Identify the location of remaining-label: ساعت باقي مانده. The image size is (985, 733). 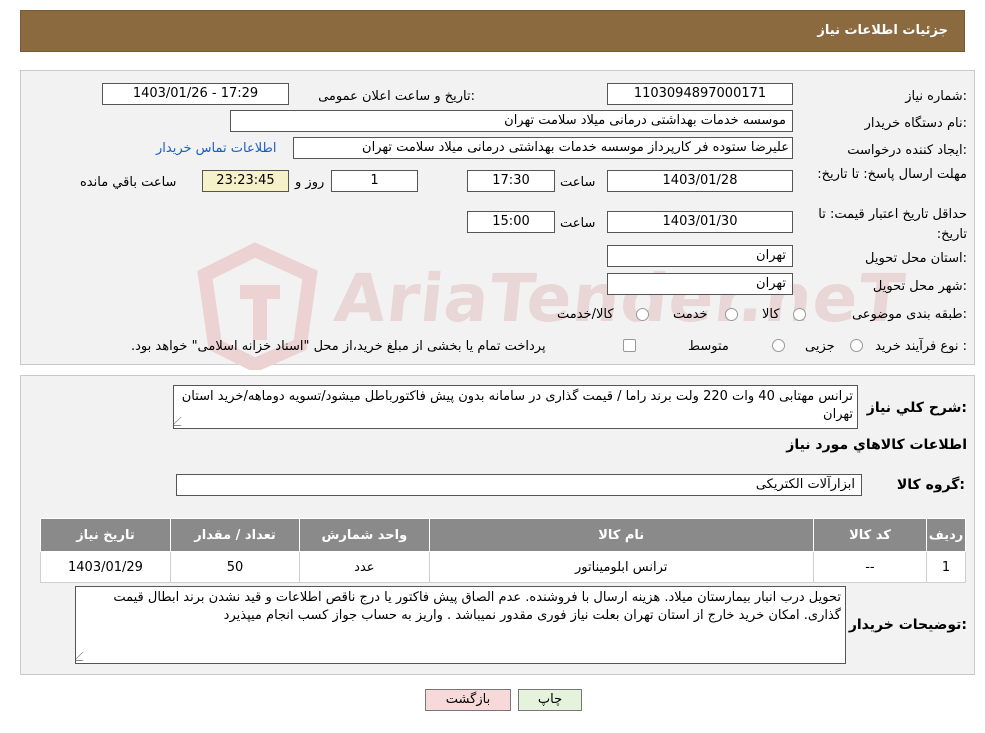
(128, 182).